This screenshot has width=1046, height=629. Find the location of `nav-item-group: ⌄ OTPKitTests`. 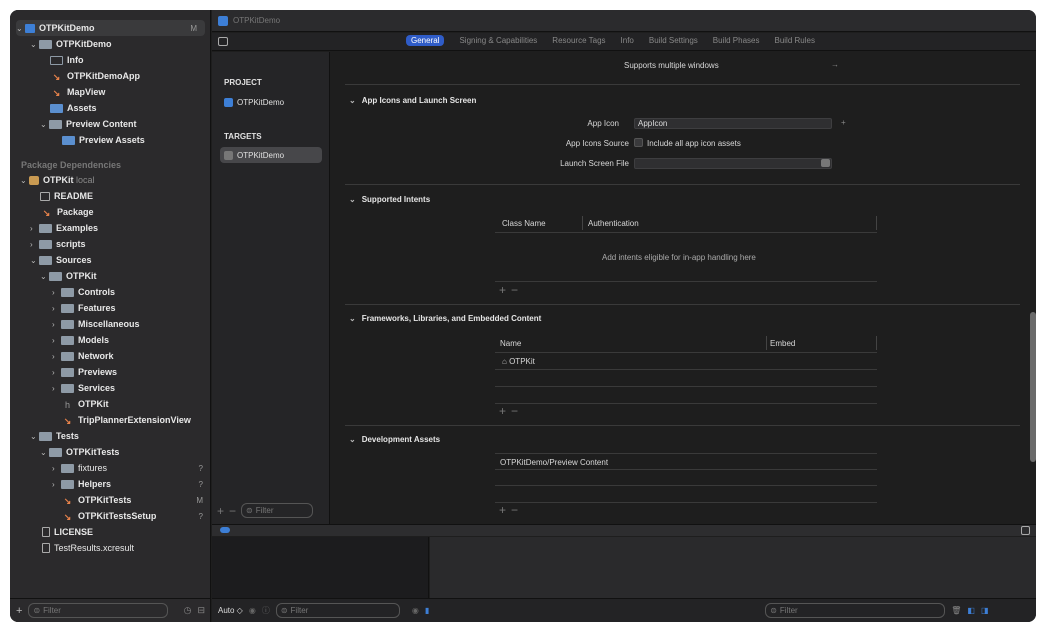

nav-item-group: ⌄ OTPKitTests is located at coordinates (110, 452).